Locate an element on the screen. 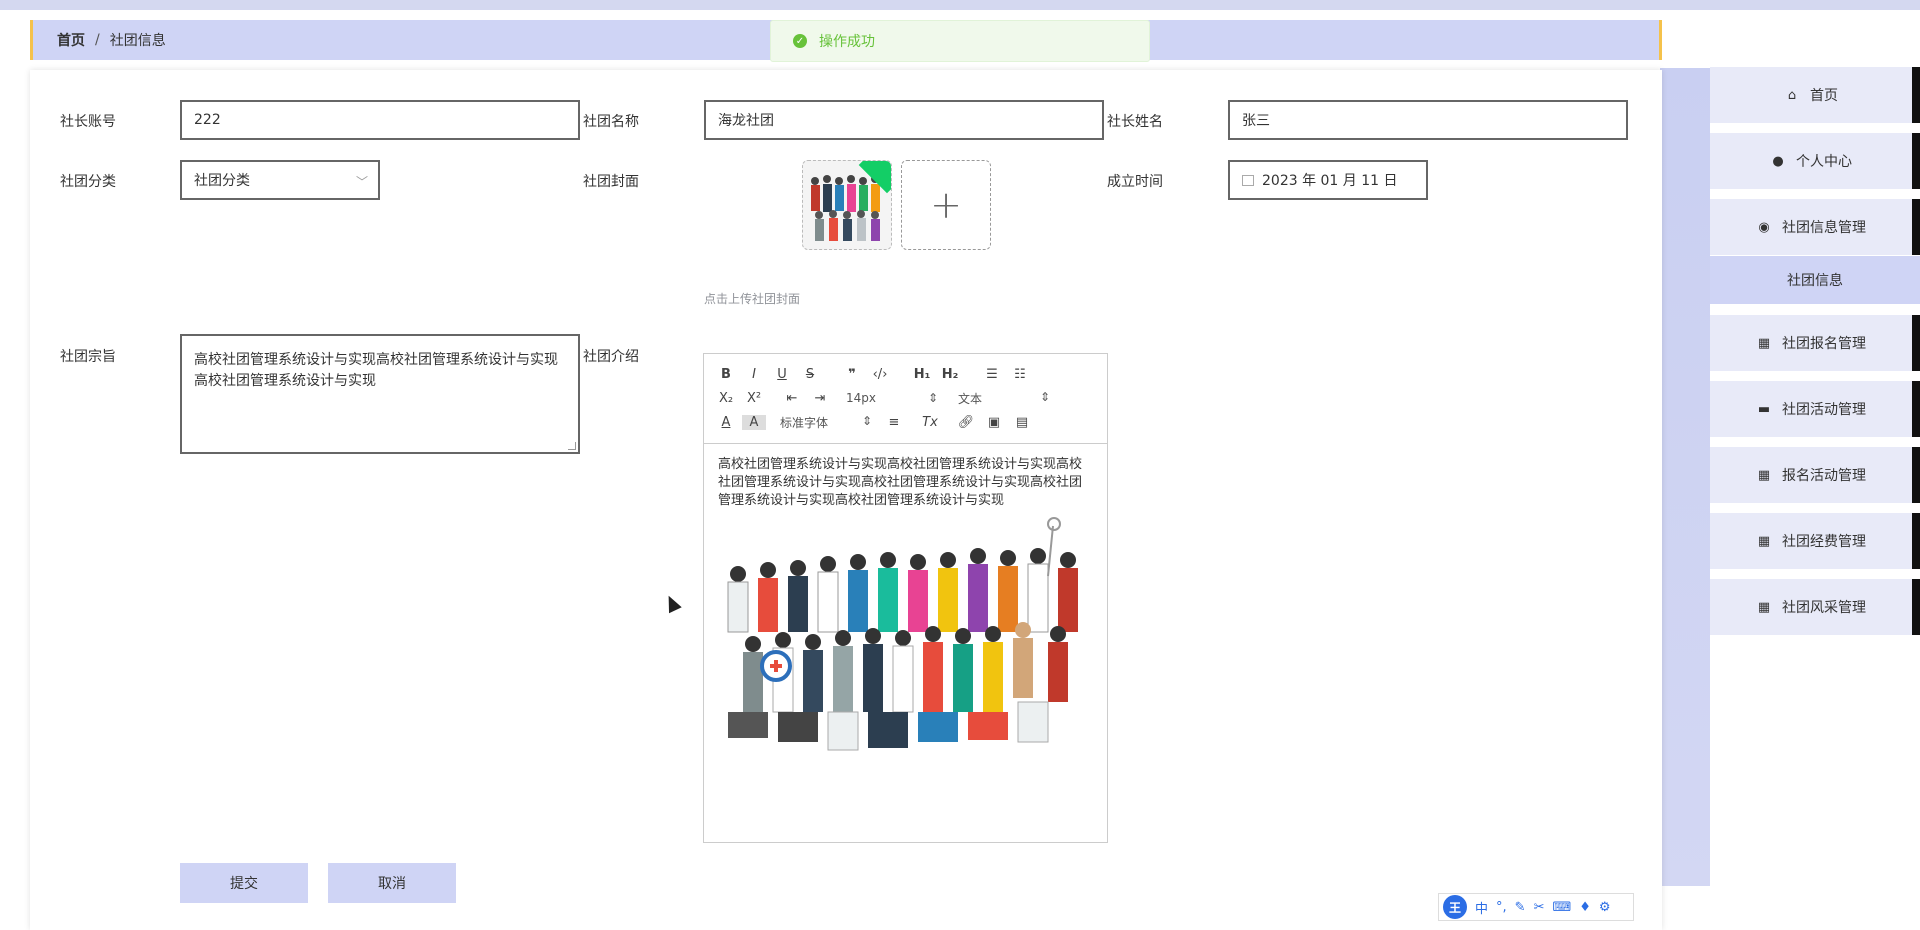 This screenshot has height=930, width=1920. sidebar-item-label: 社团报名管理 is located at coordinates (1824, 344).